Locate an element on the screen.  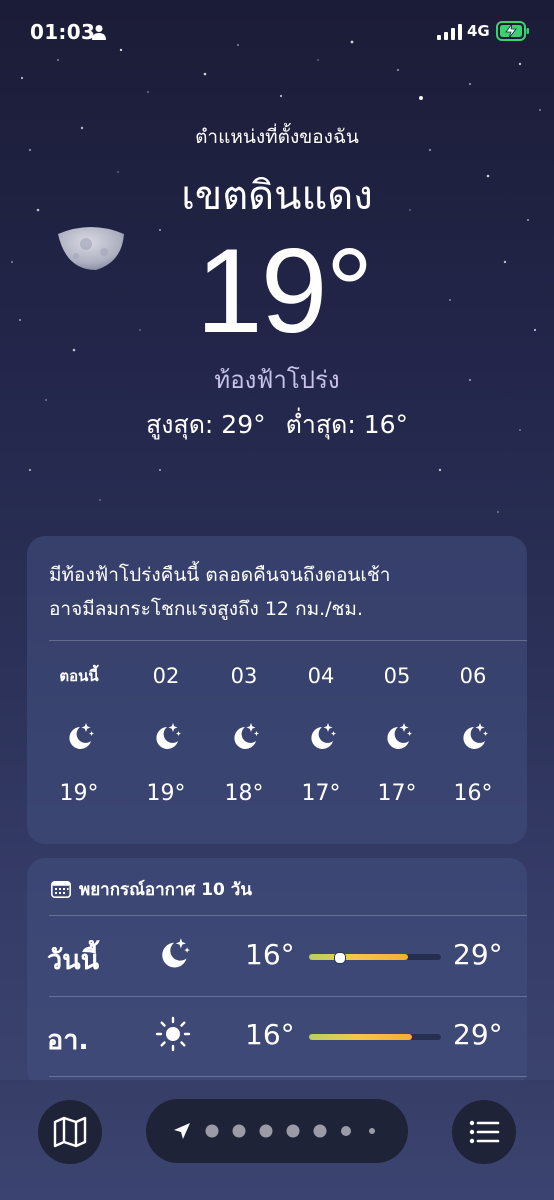
hour-item: 06 16° is located at coordinates (473, 735).